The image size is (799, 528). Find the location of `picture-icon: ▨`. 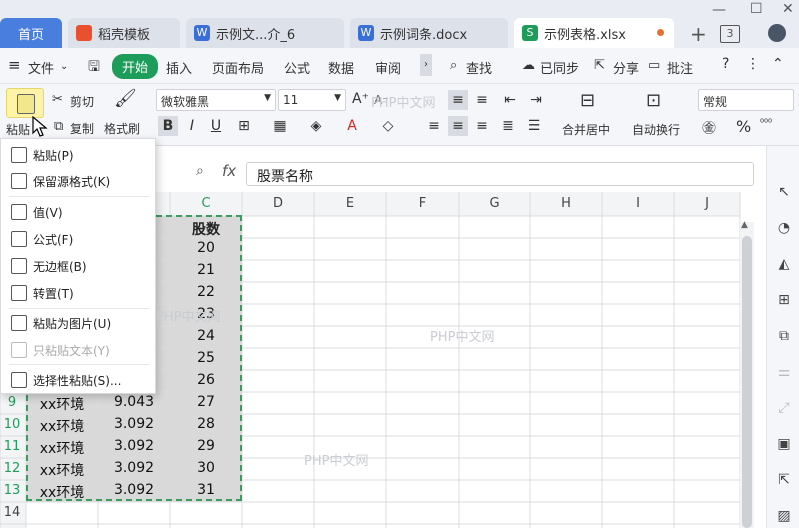

picture-icon: ▨ is located at coordinates (784, 517).